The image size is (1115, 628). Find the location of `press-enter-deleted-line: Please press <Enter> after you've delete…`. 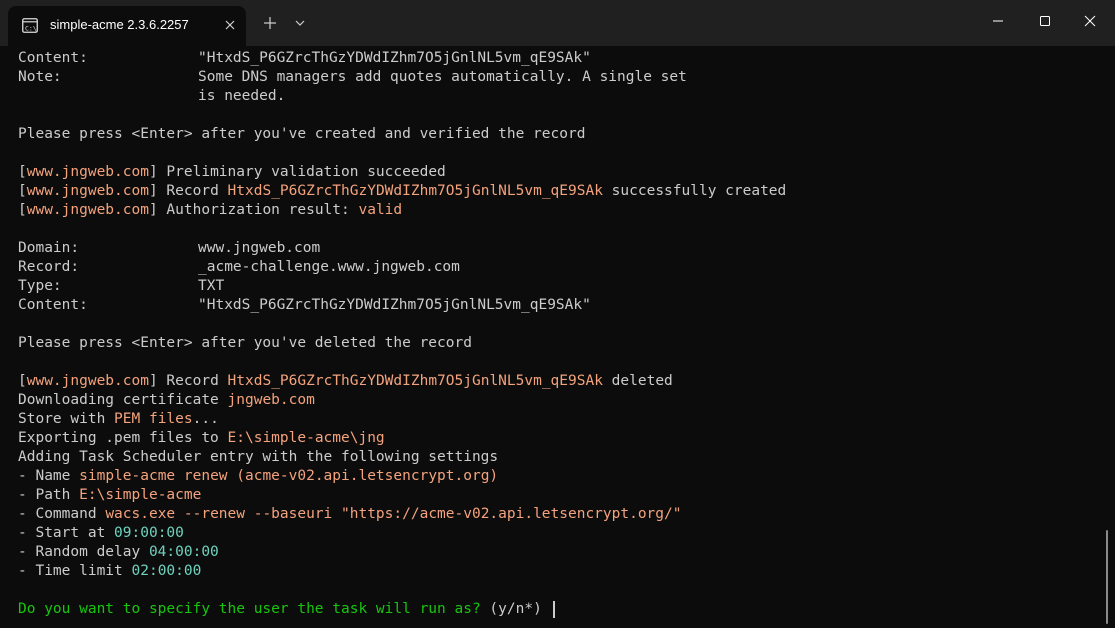

press-enter-deleted-line: Please press <Enter> after you've delete… is located at coordinates (245, 343).